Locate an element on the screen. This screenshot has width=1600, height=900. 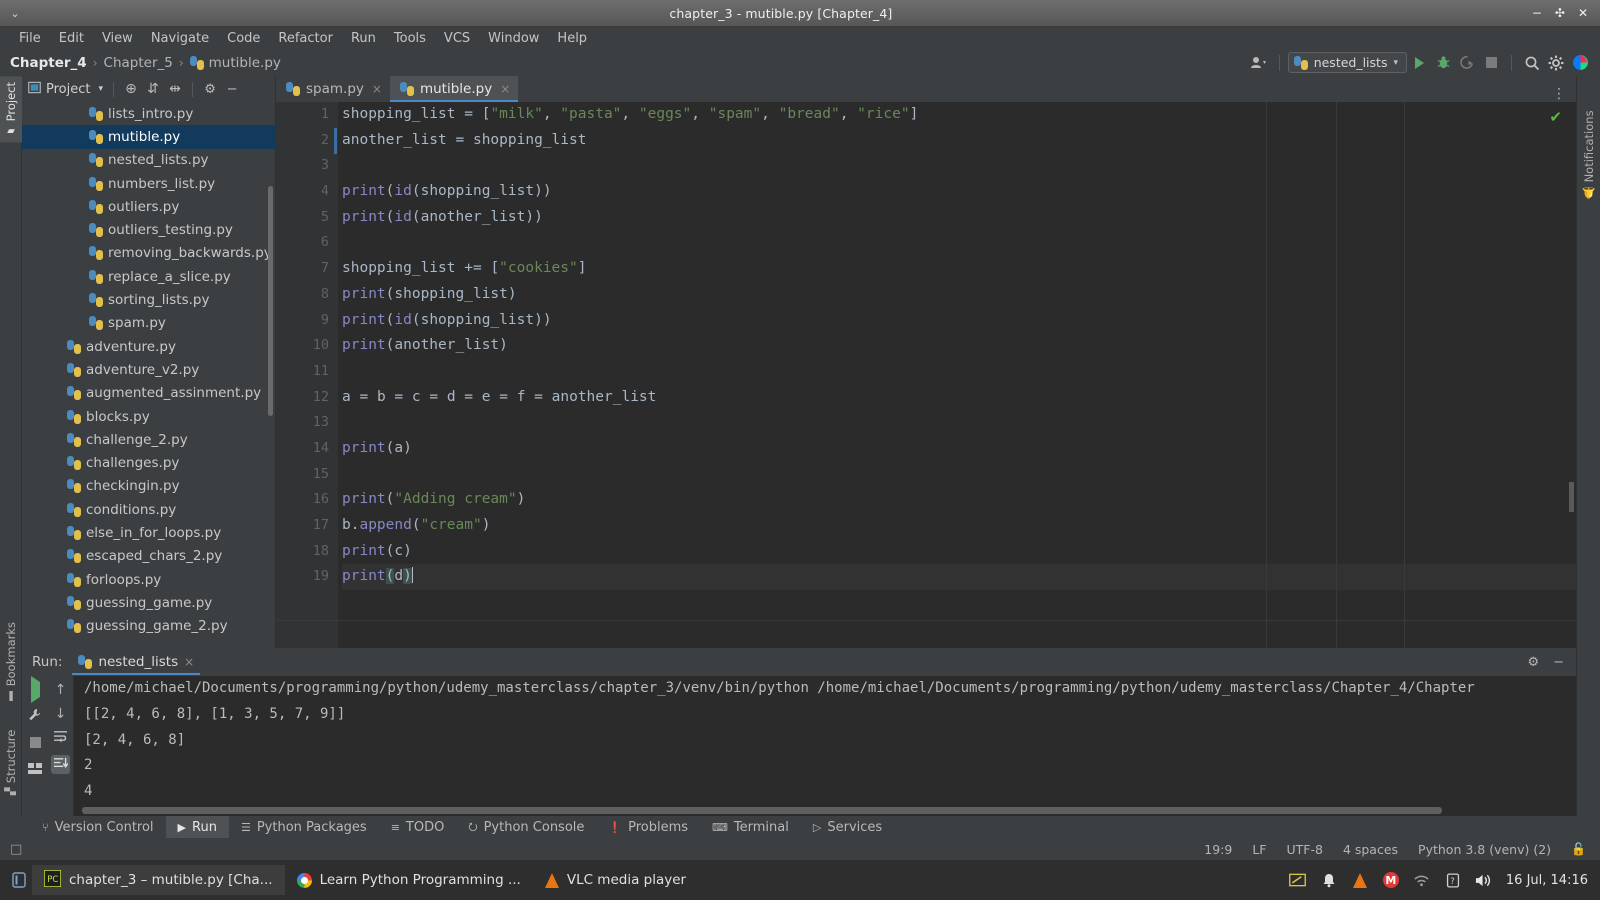
window-minimize-button: − is located at coordinates (1537, 13).